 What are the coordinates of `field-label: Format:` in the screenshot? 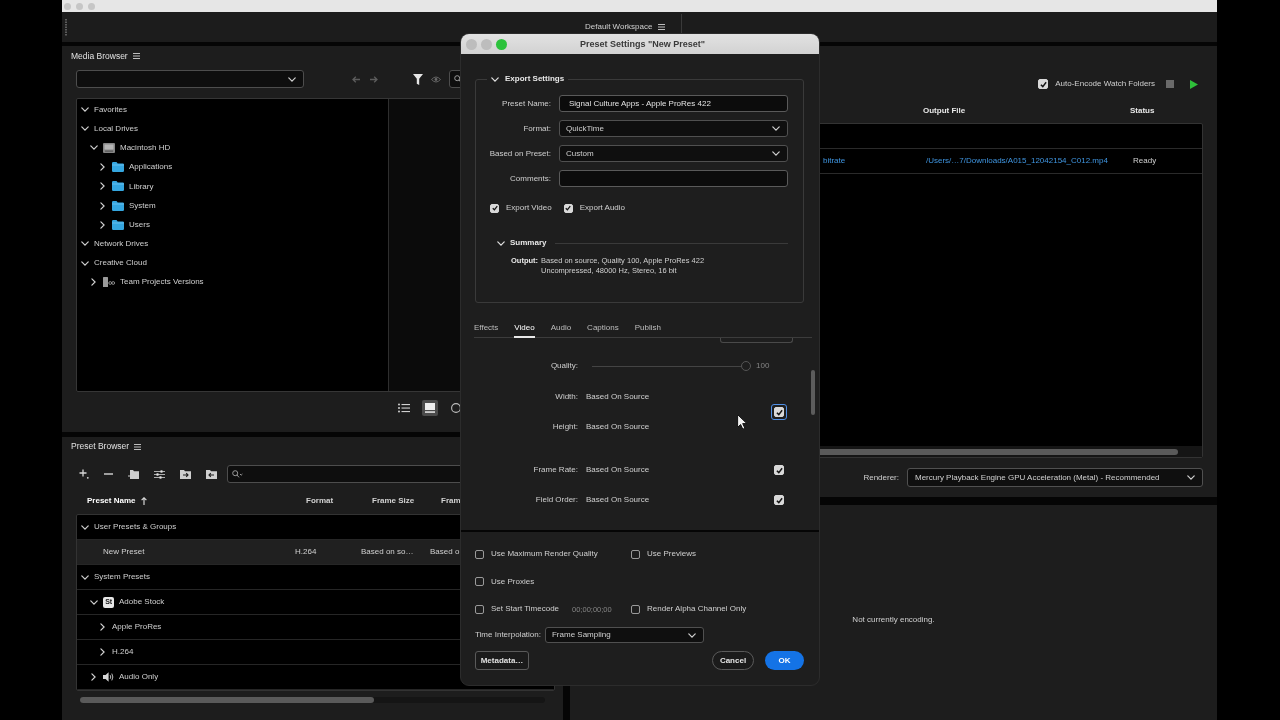 It's located at (537, 128).